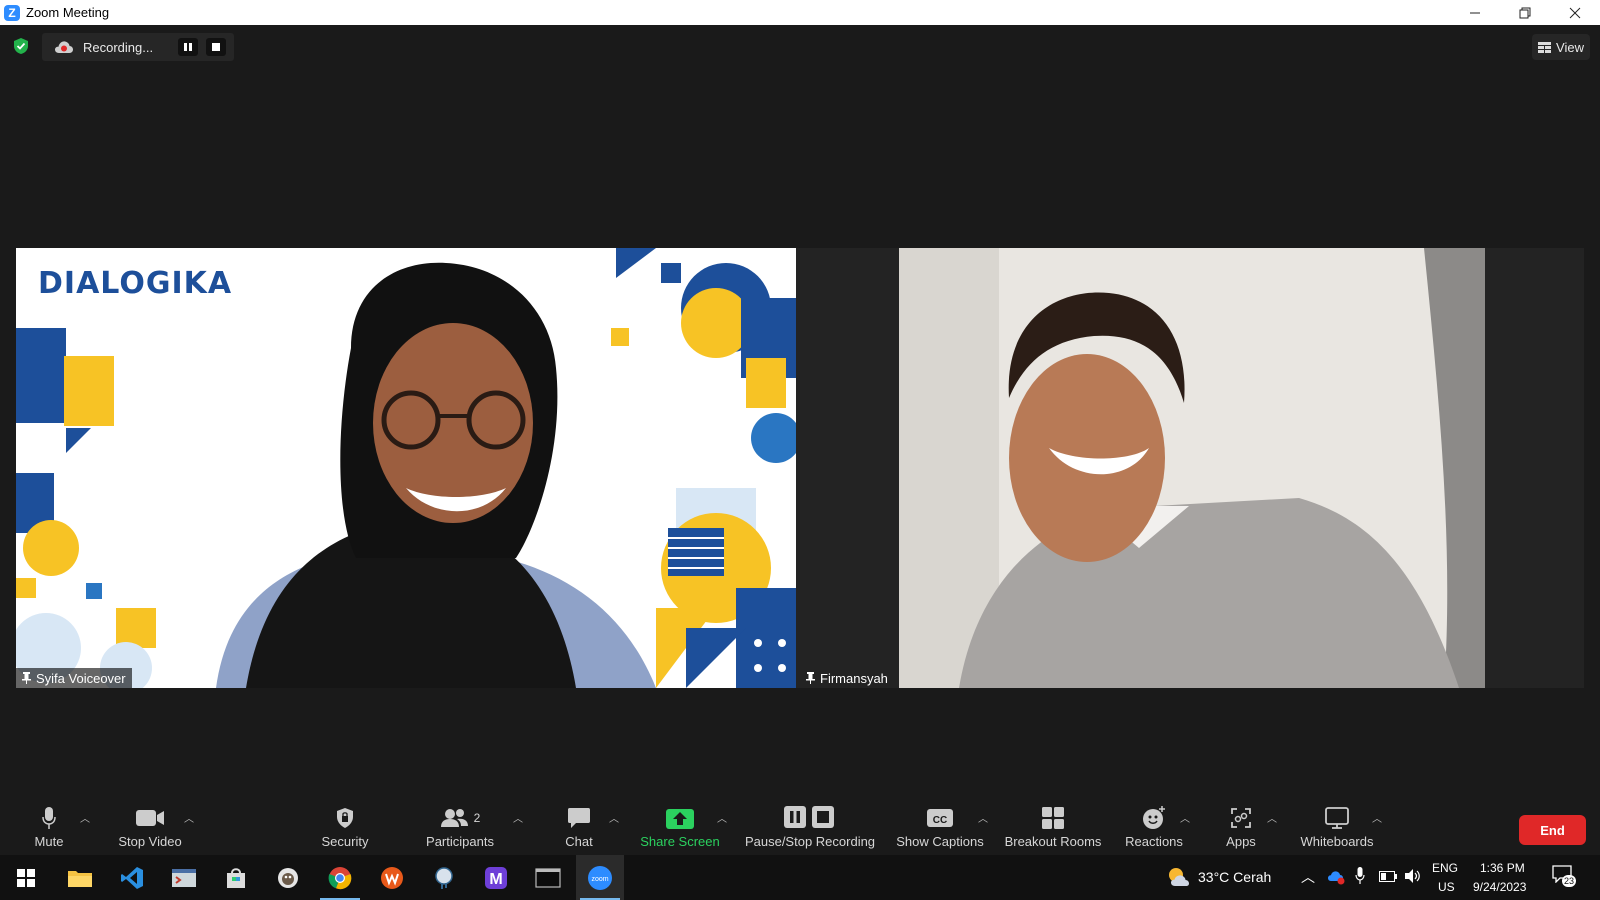 The image size is (1600, 900). I want to click on whiteboard-icon, so click(1337, 818).